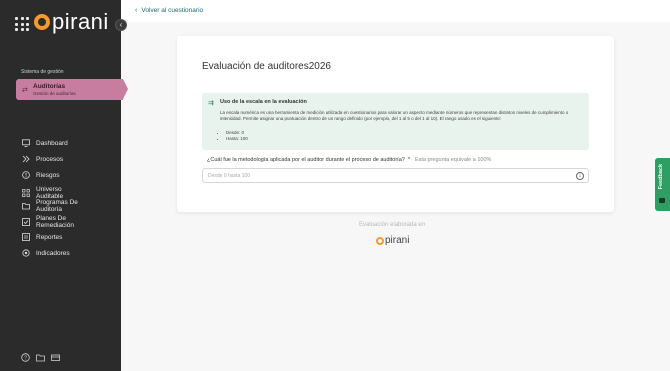 This screenshot has height=371, width=670. I want to click on collapse-sidebar-button: ‹, so click(121, 25).